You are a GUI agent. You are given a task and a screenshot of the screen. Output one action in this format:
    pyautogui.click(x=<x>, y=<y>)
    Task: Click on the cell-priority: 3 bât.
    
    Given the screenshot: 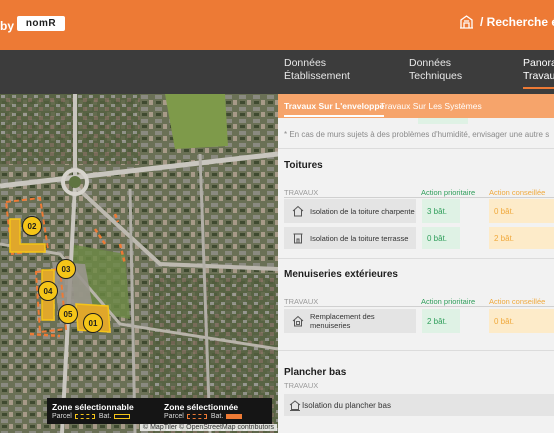 What is the action you would take?
    pyautogui.click(x=441, y=211)
    